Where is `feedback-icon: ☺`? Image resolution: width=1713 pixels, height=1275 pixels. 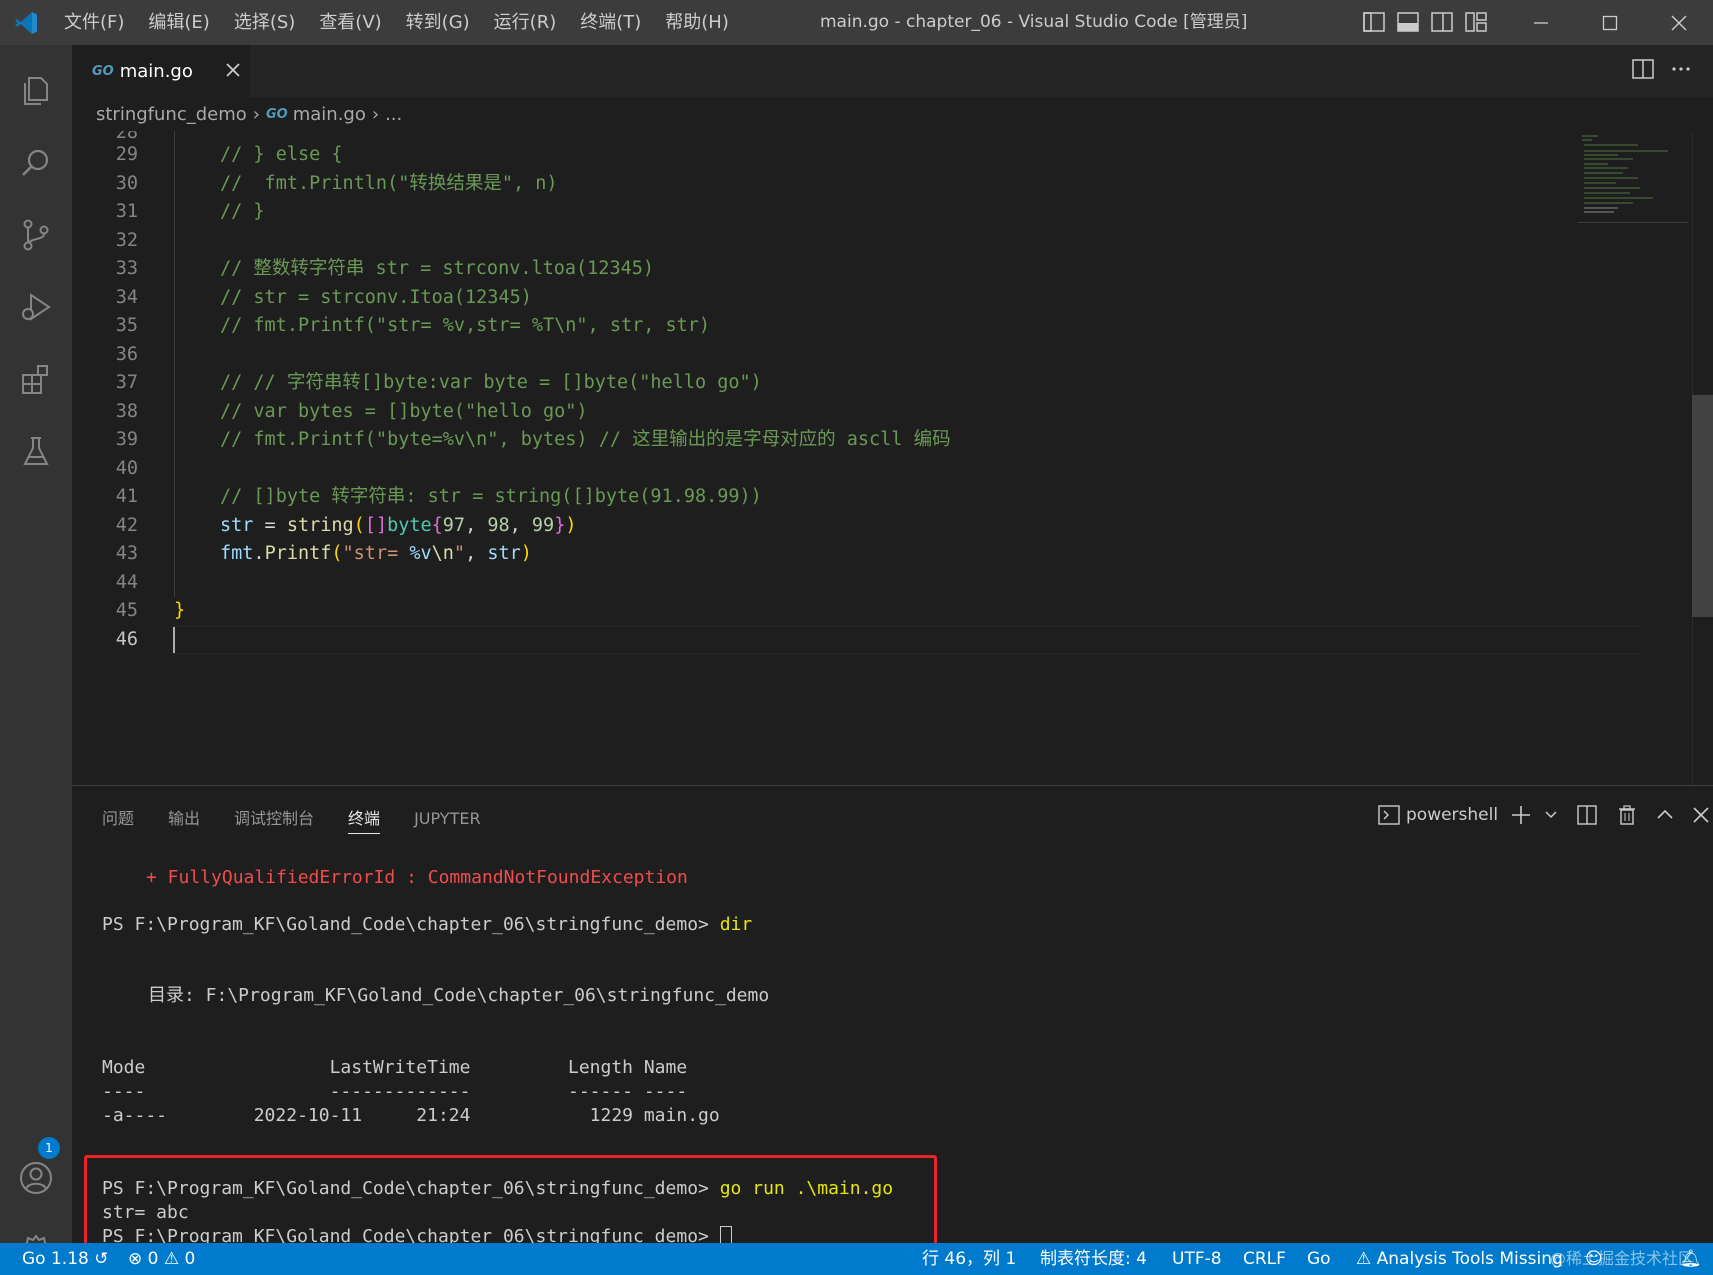
feedback-icon: ☺ is located at coordinates (1594, 1259).